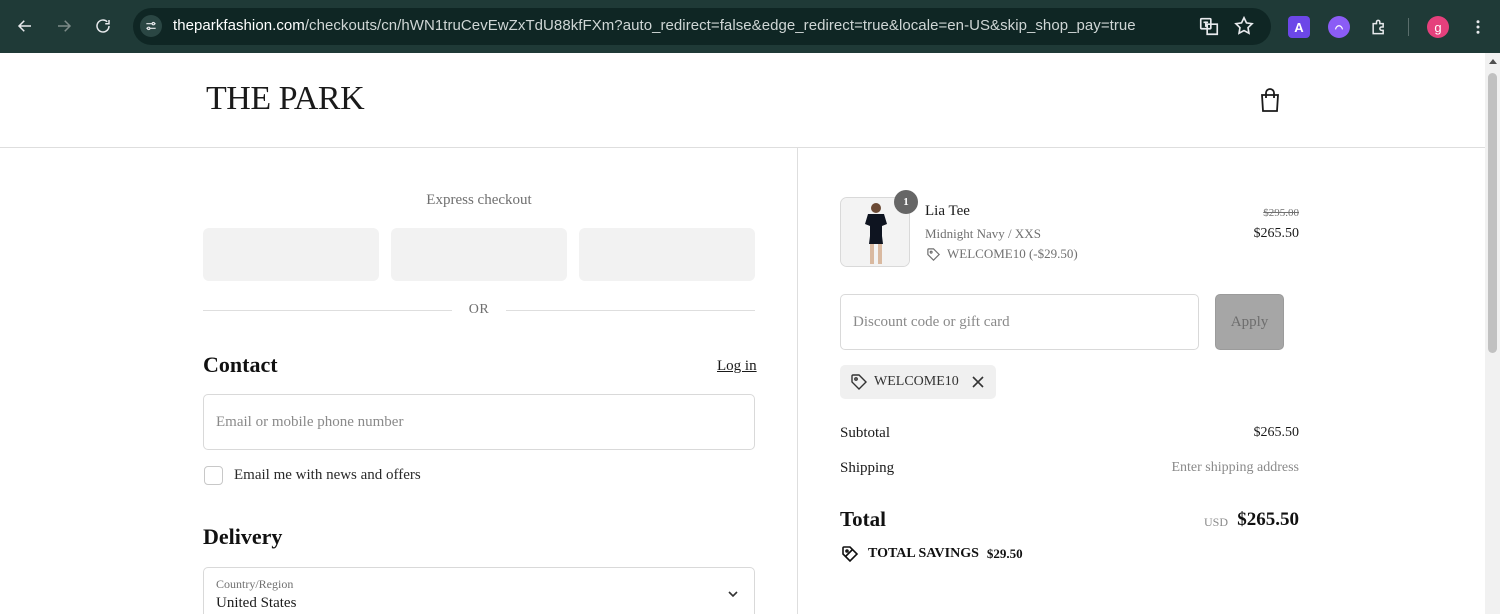 This screenshot has width=1500, height=614. Describe the element at coordinates (1478, 27) in the screenshot. I see `menu-dots-icon` at that location.